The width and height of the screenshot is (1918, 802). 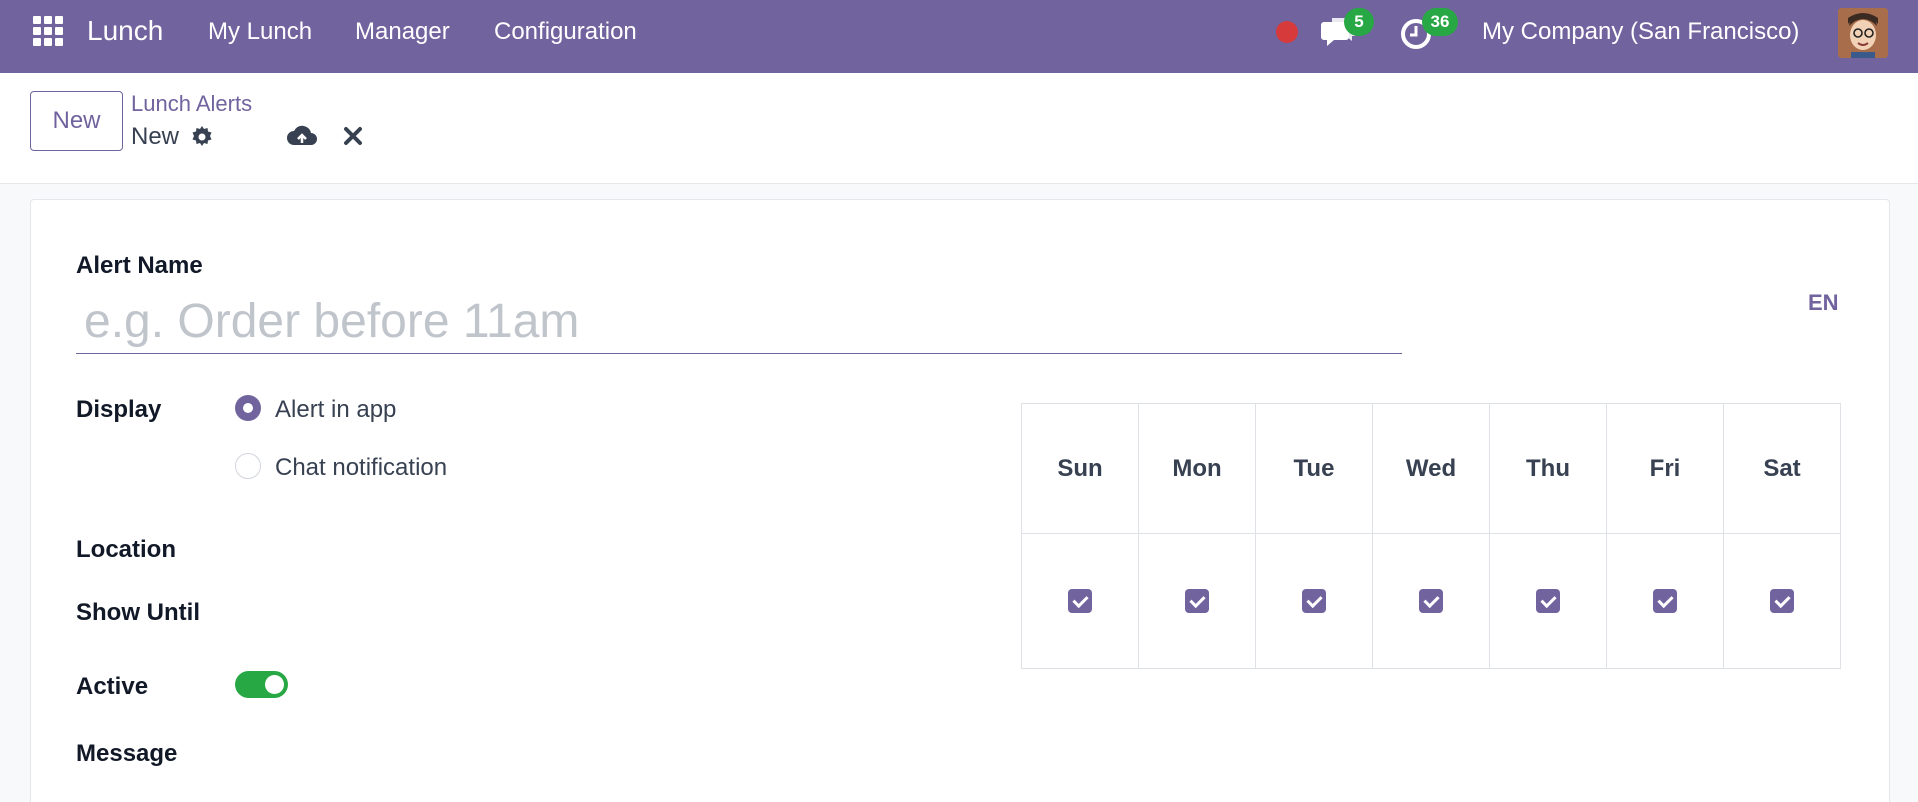 I want to click on location-label: Location, so click(x=126, y=549).